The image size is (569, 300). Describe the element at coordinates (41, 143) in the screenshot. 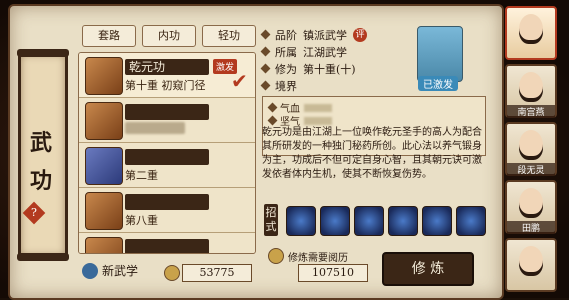

I see `title-char-1: 武` at that location.